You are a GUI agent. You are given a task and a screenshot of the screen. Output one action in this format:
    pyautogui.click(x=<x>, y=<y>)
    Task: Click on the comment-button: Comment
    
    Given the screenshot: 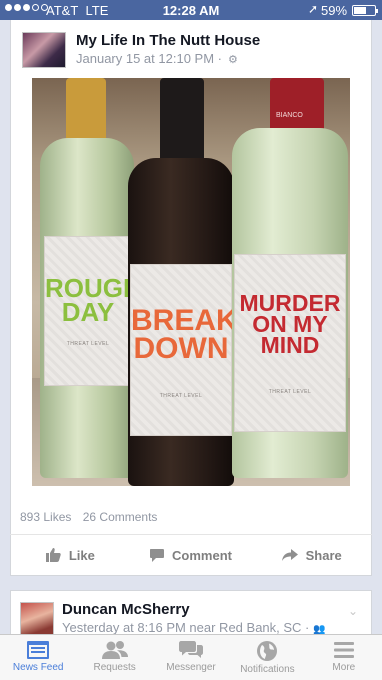 What is the action you would take?
    pyautogui.click(x=191, y=555)
    